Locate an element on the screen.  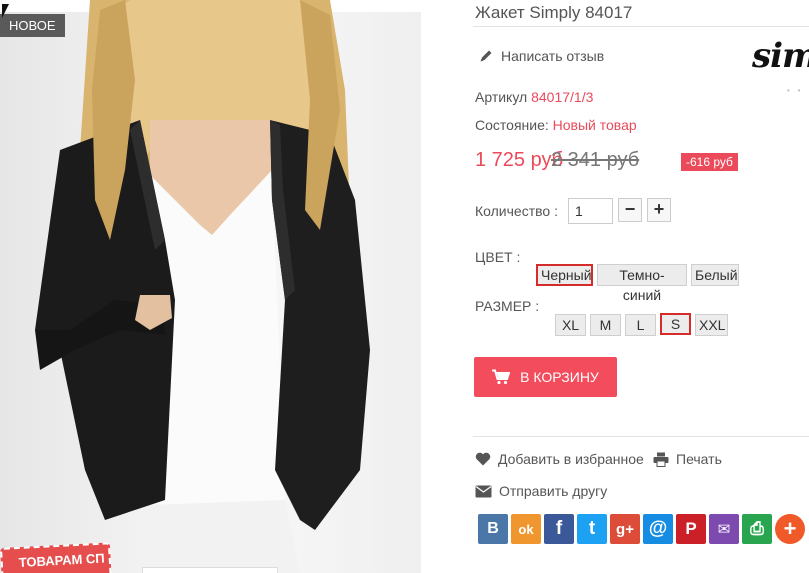
share-vk-button: В is located at coordinates (493, 529).